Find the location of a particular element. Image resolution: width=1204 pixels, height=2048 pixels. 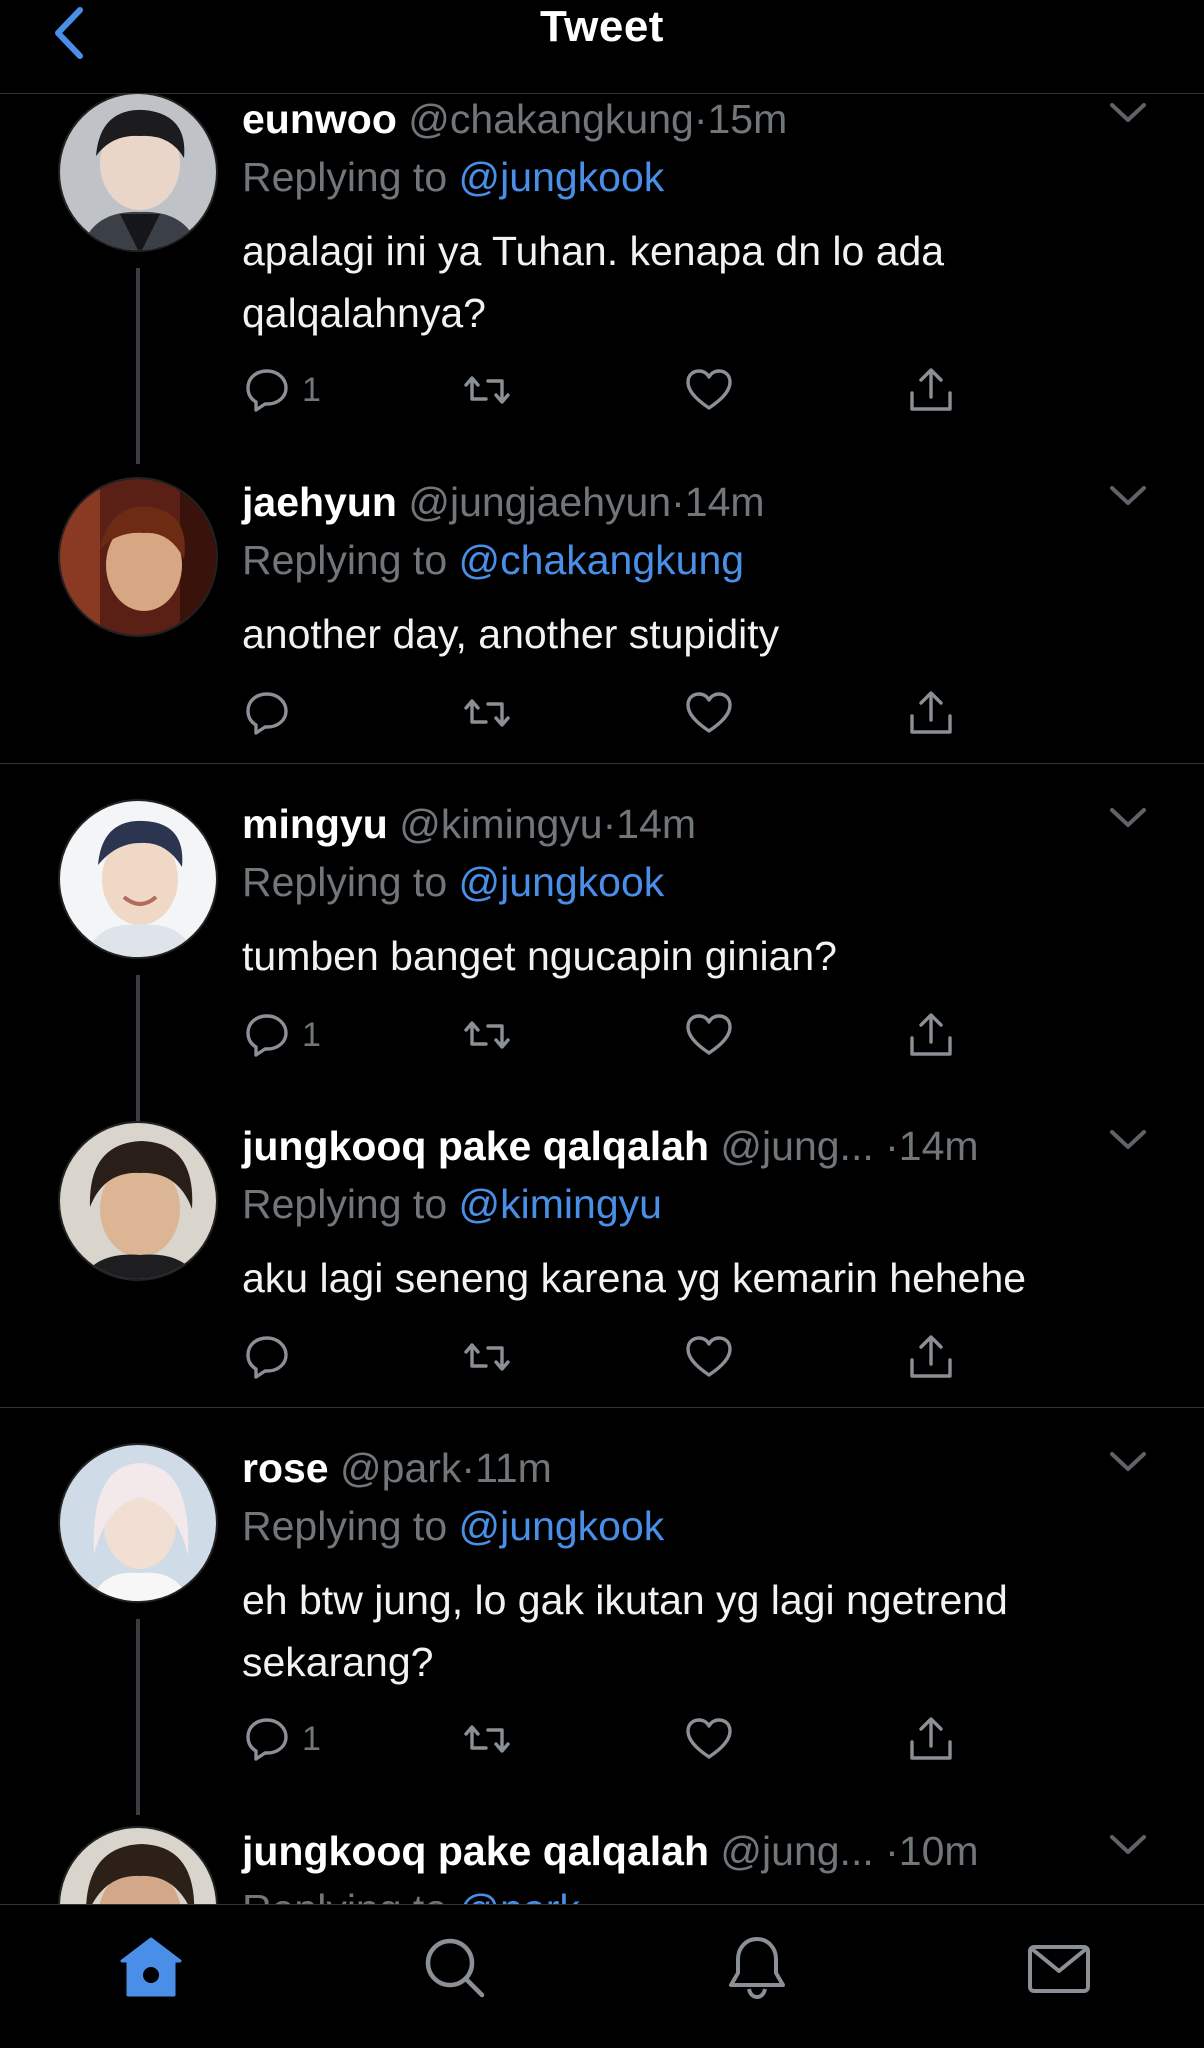

search-icon is located at coordinates (455, 1968).